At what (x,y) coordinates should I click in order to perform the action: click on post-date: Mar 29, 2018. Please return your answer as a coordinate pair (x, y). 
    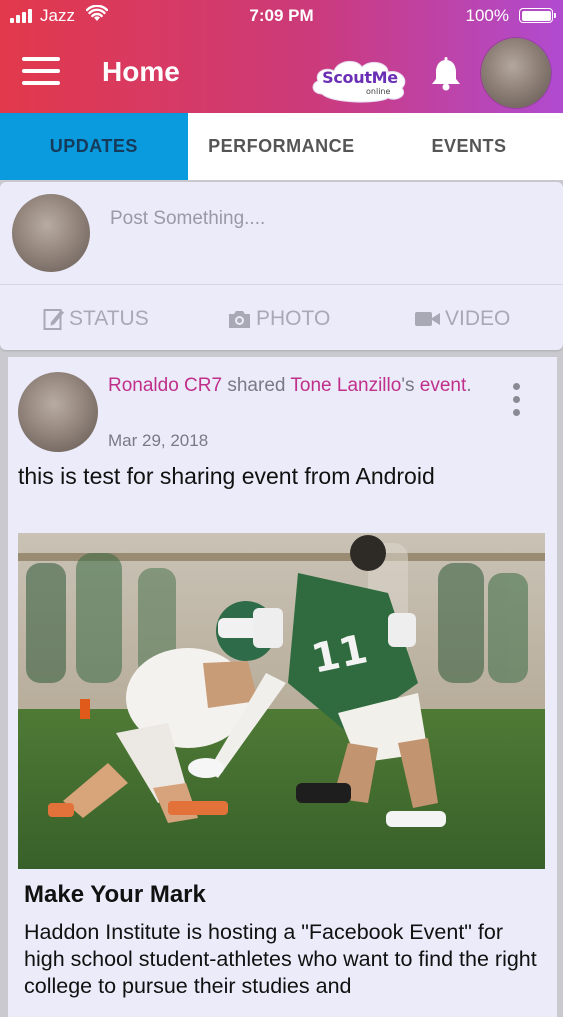
    Looking at the image, I should click on (158, 440).